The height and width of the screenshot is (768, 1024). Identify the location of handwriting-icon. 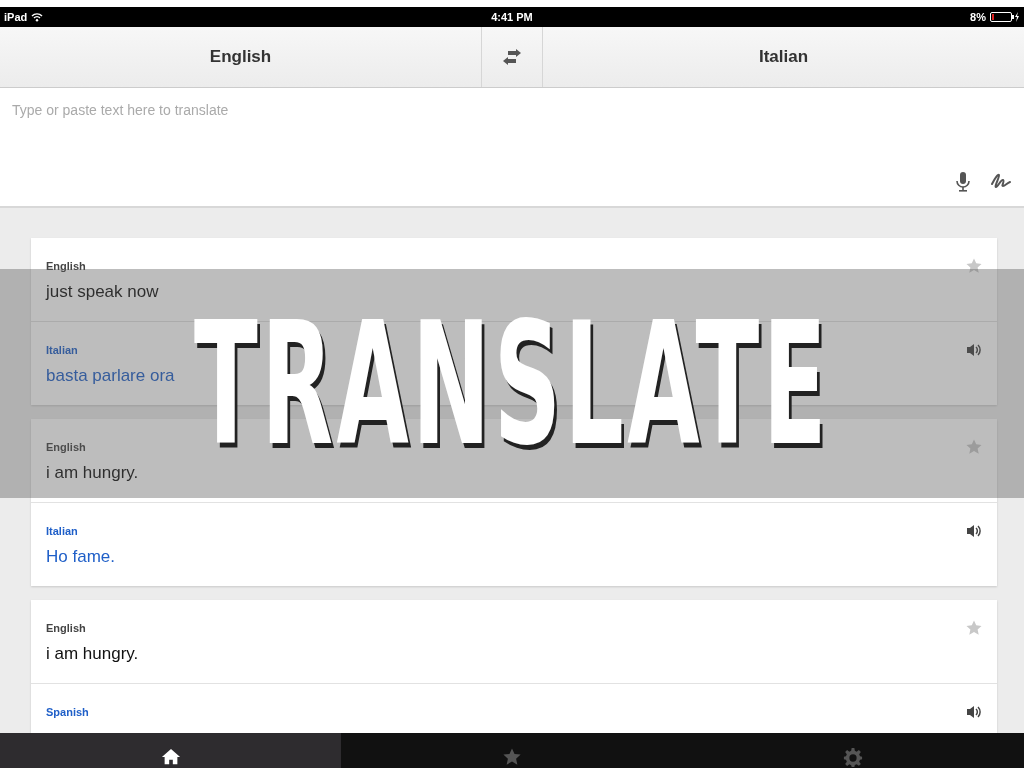
(1001, 181).